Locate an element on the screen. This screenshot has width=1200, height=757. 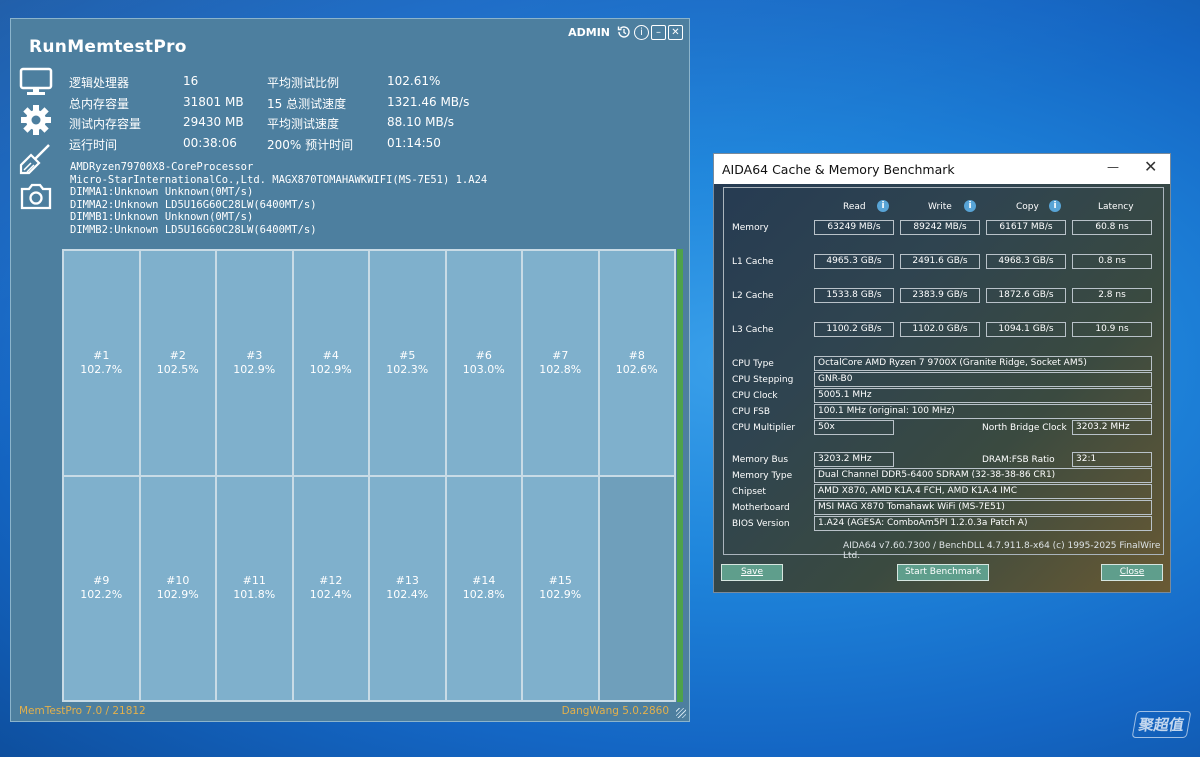
stat-label: 平均测试比例 is located at coordinates (303, 83).